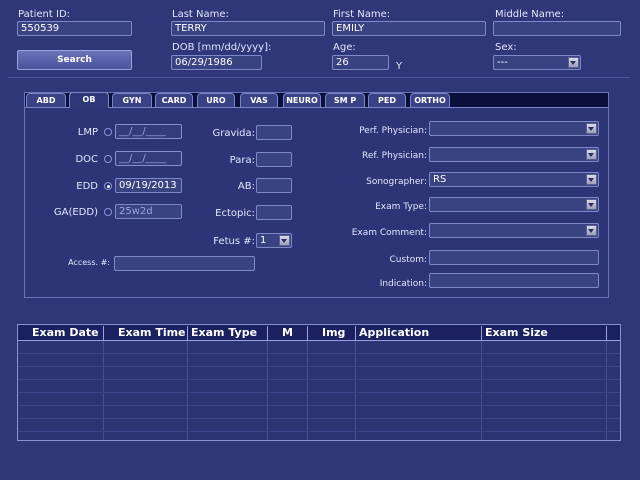 The image size is (640, 480). Describe the element at coordinates (234, 241) in the screenshot. I see `fetus-label: Fetus #:` at that location.